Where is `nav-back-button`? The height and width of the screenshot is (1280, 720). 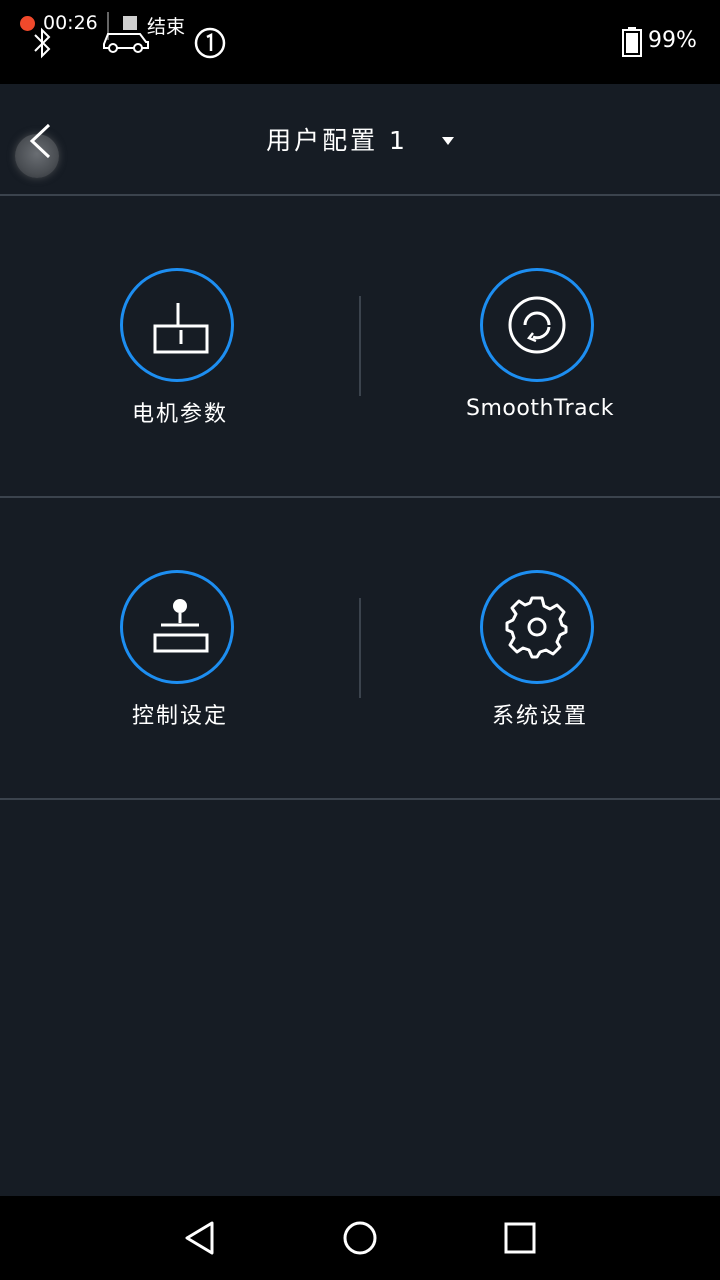 nav-back-button is located at coordinates (200, 1238).